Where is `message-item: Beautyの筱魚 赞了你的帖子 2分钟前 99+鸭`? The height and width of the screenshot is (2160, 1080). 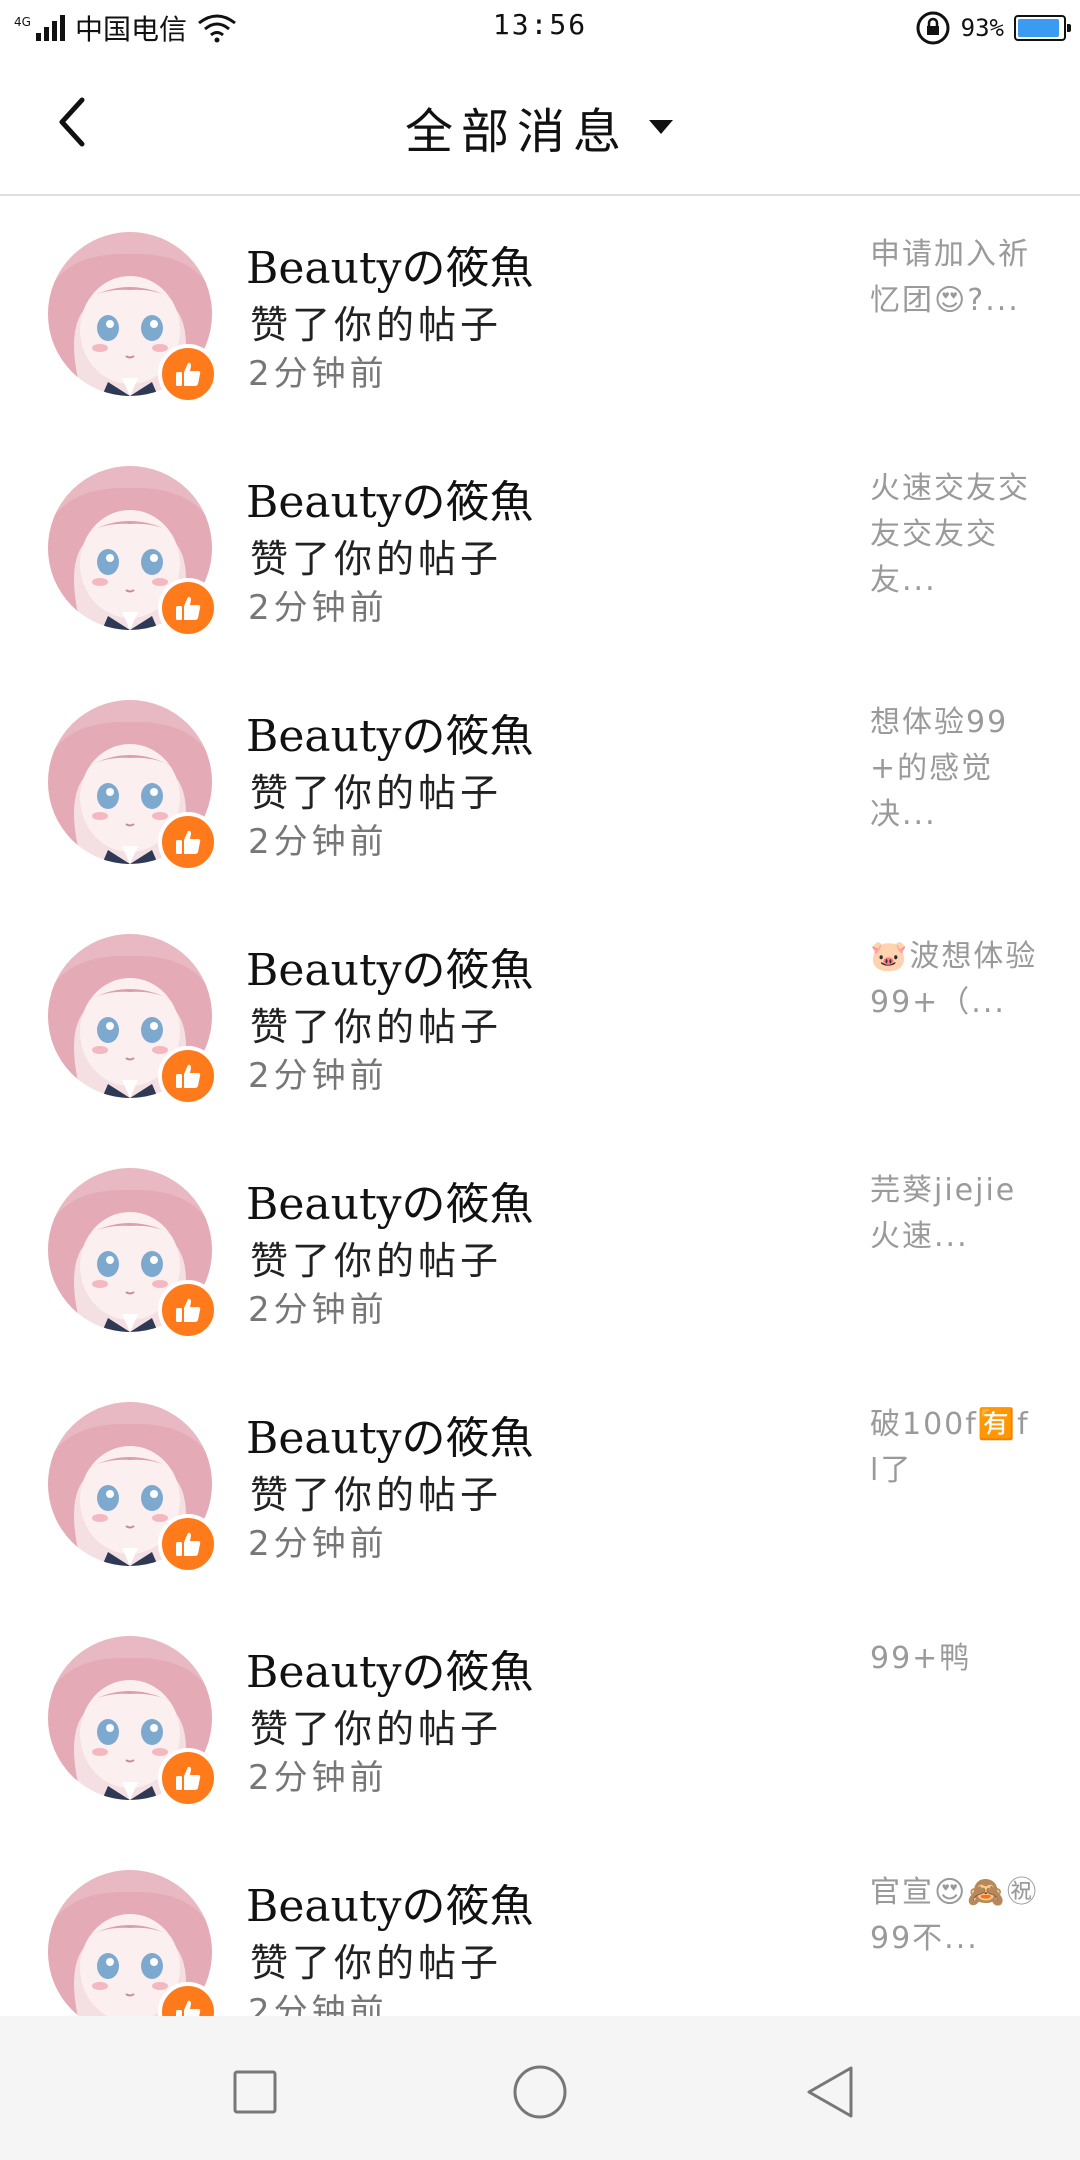
message-item: Beautyの筱魚 赞了你的帖子 2分钟前 99+鸭 is located at coordinates (540, 1717).